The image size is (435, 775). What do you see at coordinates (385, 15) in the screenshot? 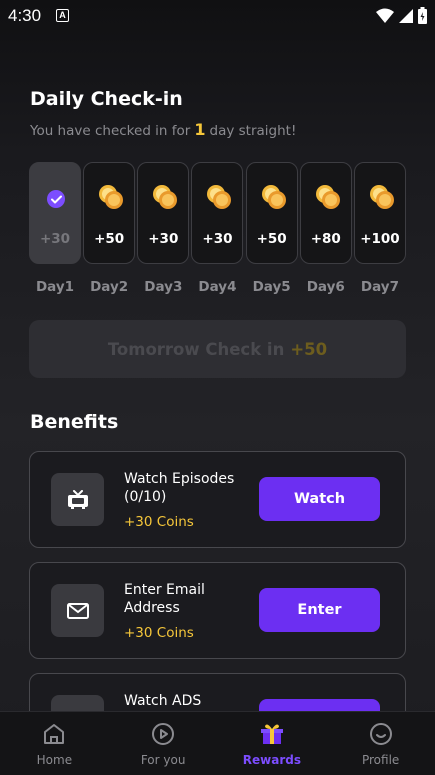
I see `wifi-icon` at bounding box center [385, 15].